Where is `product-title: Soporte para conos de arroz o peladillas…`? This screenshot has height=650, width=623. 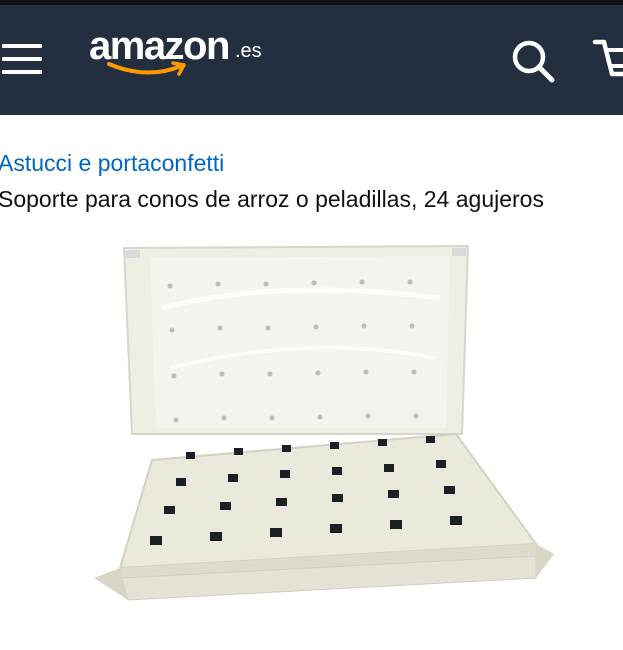 product-title: Soporte para conos de arroz o peladillas… is located at coordinates (272, 199).